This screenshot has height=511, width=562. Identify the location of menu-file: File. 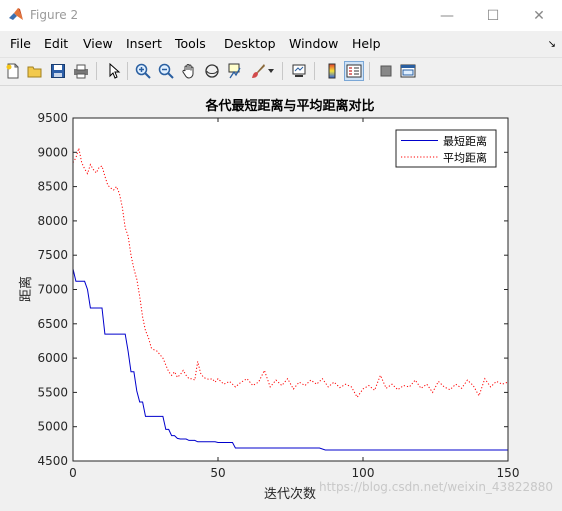
(20, 43).